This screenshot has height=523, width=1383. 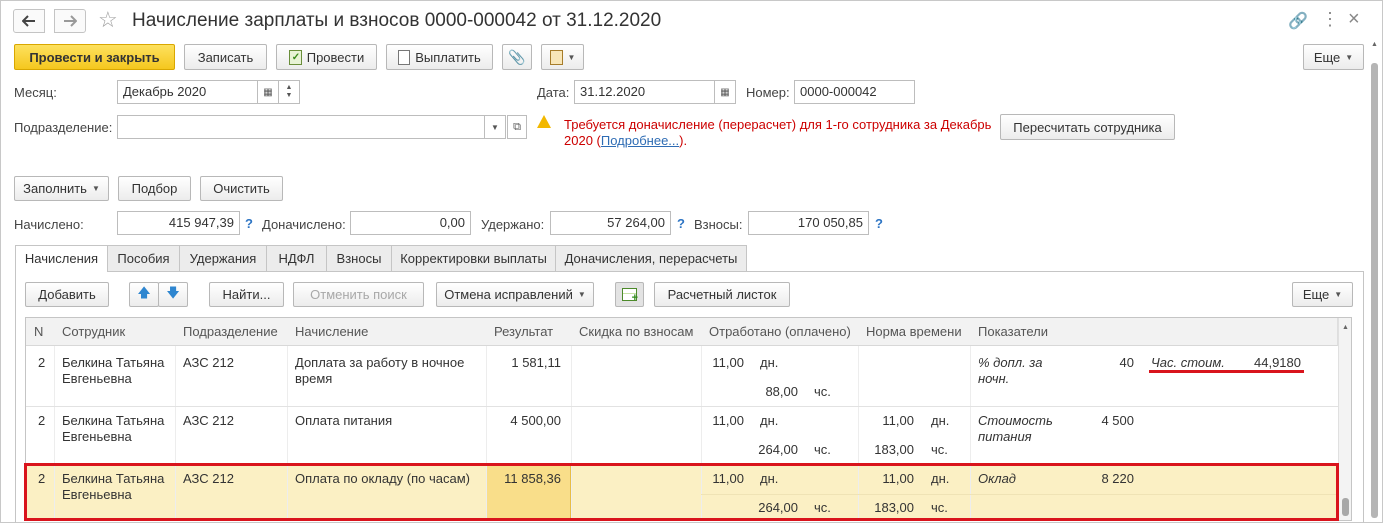 I want to click on link-icon: 🔗, so click(x=1298, y=21).